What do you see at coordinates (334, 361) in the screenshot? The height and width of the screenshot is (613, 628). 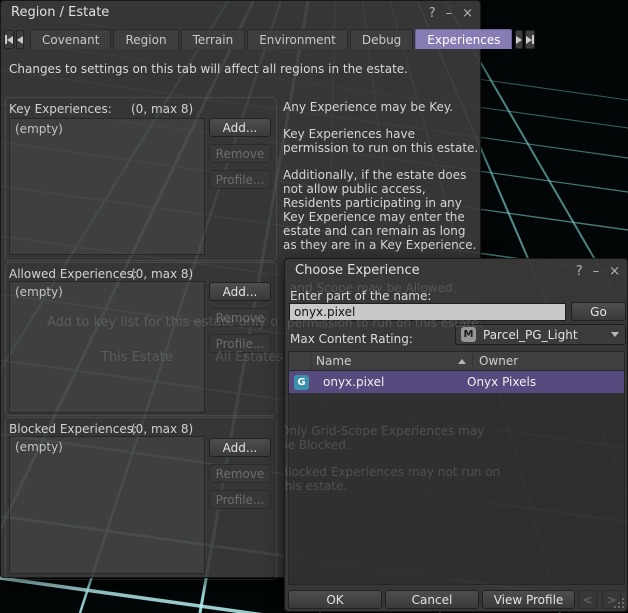 I see `name-column-label: Name` at bounding box center [334, 361].